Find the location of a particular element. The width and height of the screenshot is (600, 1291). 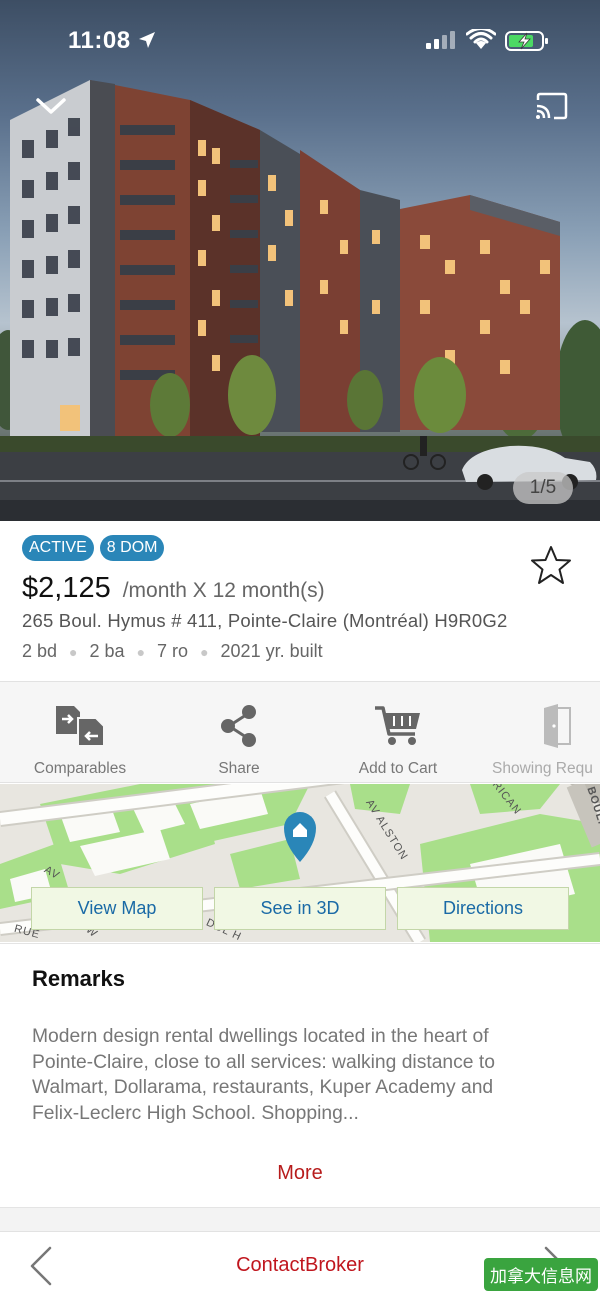

cart-icon is located at coordinates (397, 725).